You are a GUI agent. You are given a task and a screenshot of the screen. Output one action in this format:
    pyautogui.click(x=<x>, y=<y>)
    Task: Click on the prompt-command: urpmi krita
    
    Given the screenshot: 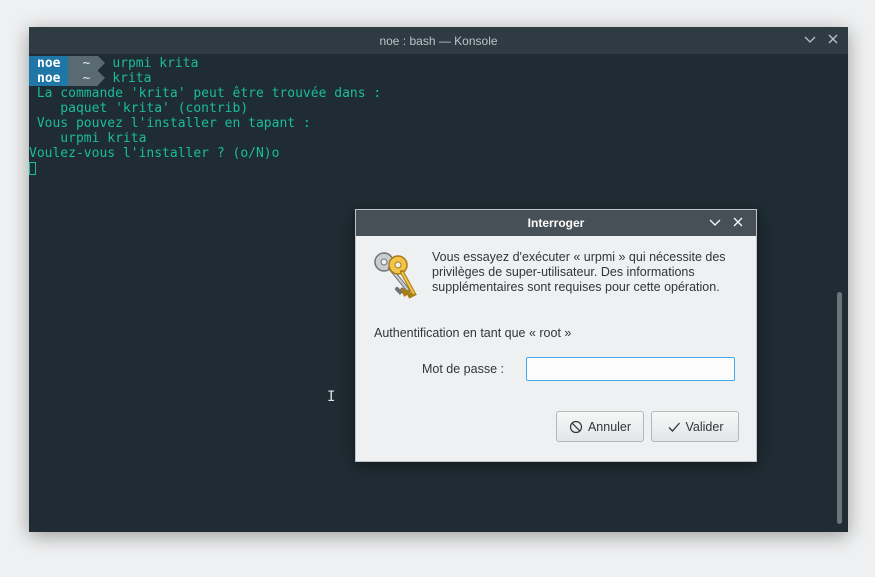 What is the action you would take?
    pyautogui.click(x=155, y=63)
    